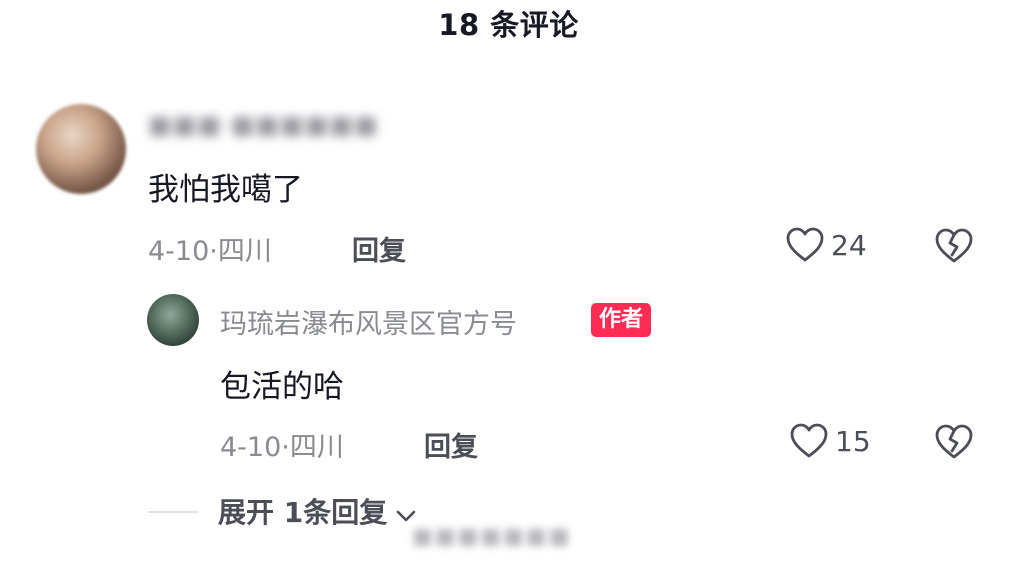 This screenshot has width=1017, height=563. Describe the element at coordinates (225, 190) in the screenshot. I see `comment-text: 我怕我噶了` at that location.